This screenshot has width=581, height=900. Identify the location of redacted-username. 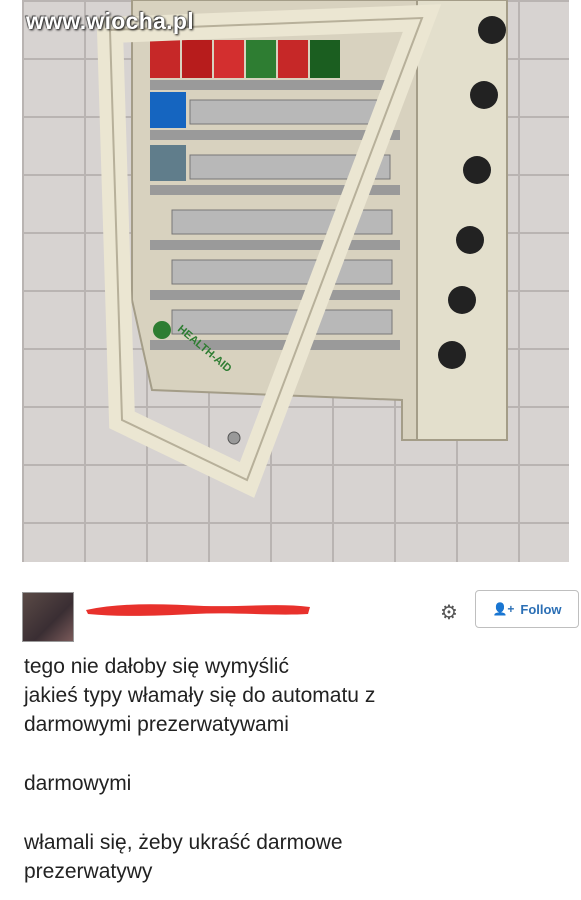
(198, 610).